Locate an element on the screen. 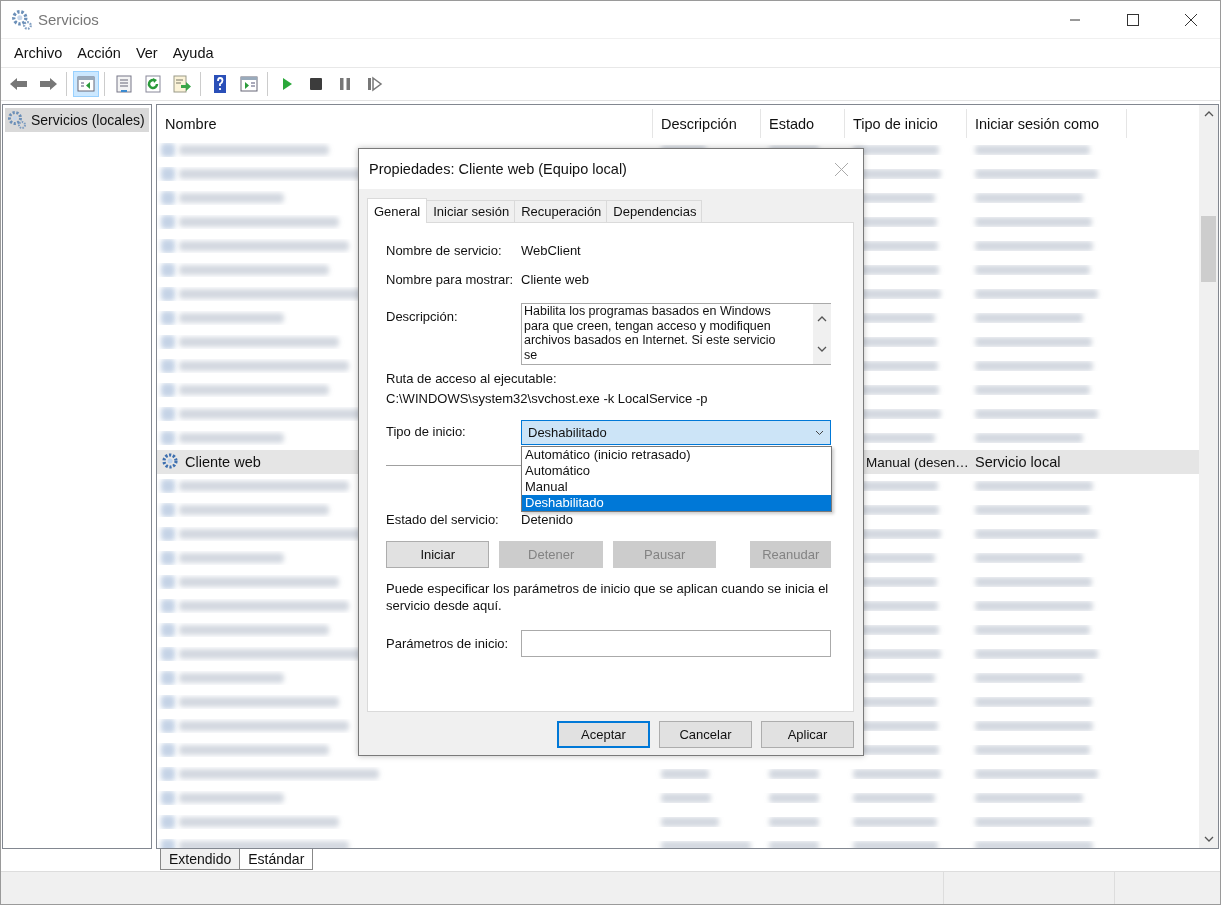 This screenshot has height=905, width=1221. field-label: Nombre de servicio: is located at coordinates (444, 250).